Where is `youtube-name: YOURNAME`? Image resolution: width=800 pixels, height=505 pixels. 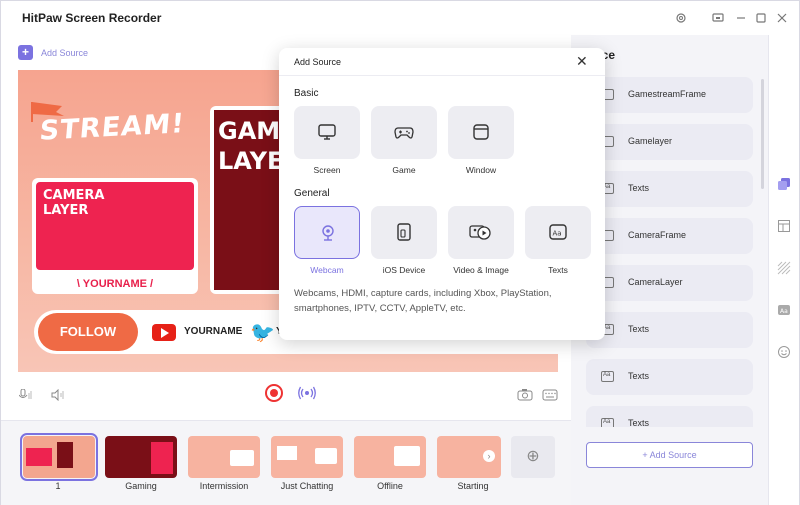 youtube-name: YOURNAME is located at coordinates (213, 331).